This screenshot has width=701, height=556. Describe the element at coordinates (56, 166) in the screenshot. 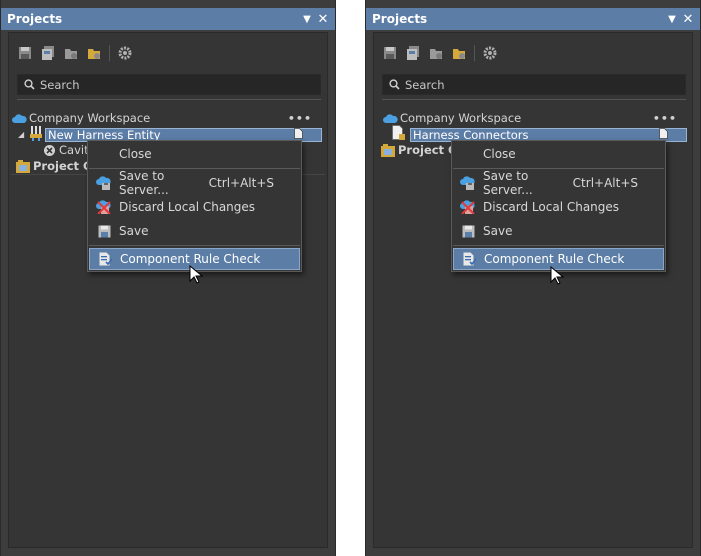

I see `tree-item-project-group: Project Gr` at that location.